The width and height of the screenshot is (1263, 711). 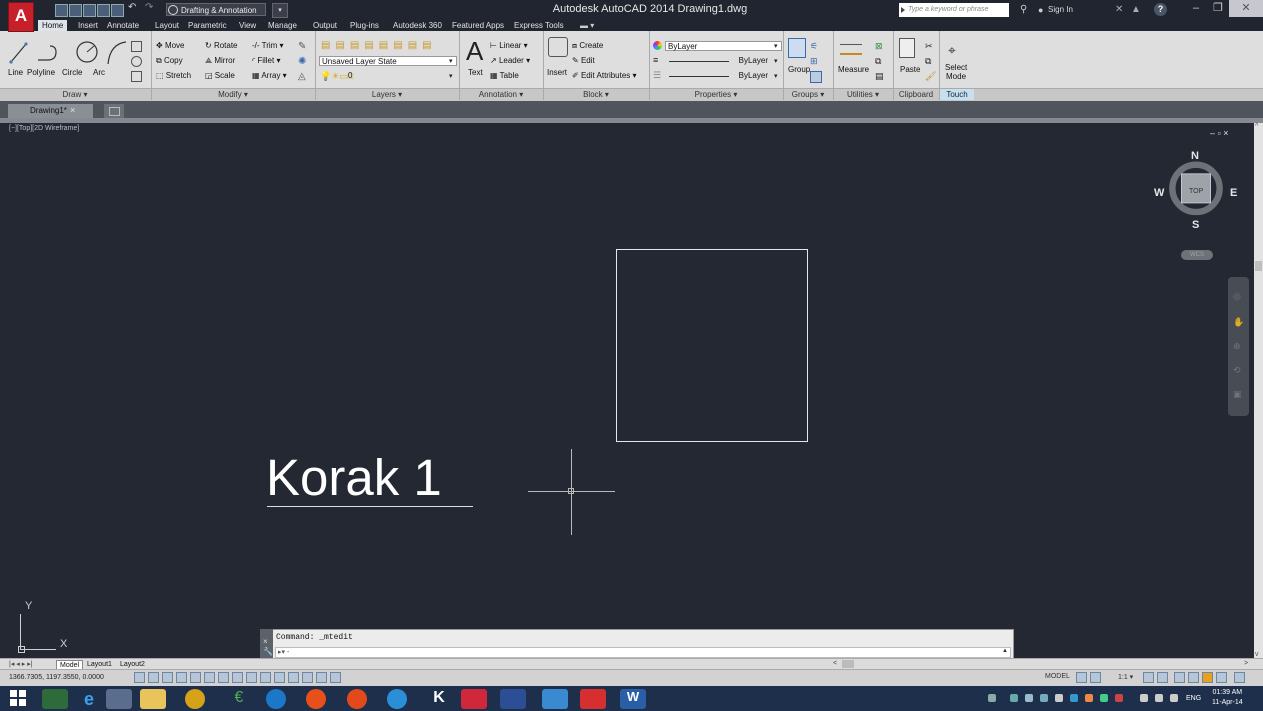 What do you see at coordinates (195, 699) in the screenshot?
I see `media-app-icon` at bounding box center [195, 699].